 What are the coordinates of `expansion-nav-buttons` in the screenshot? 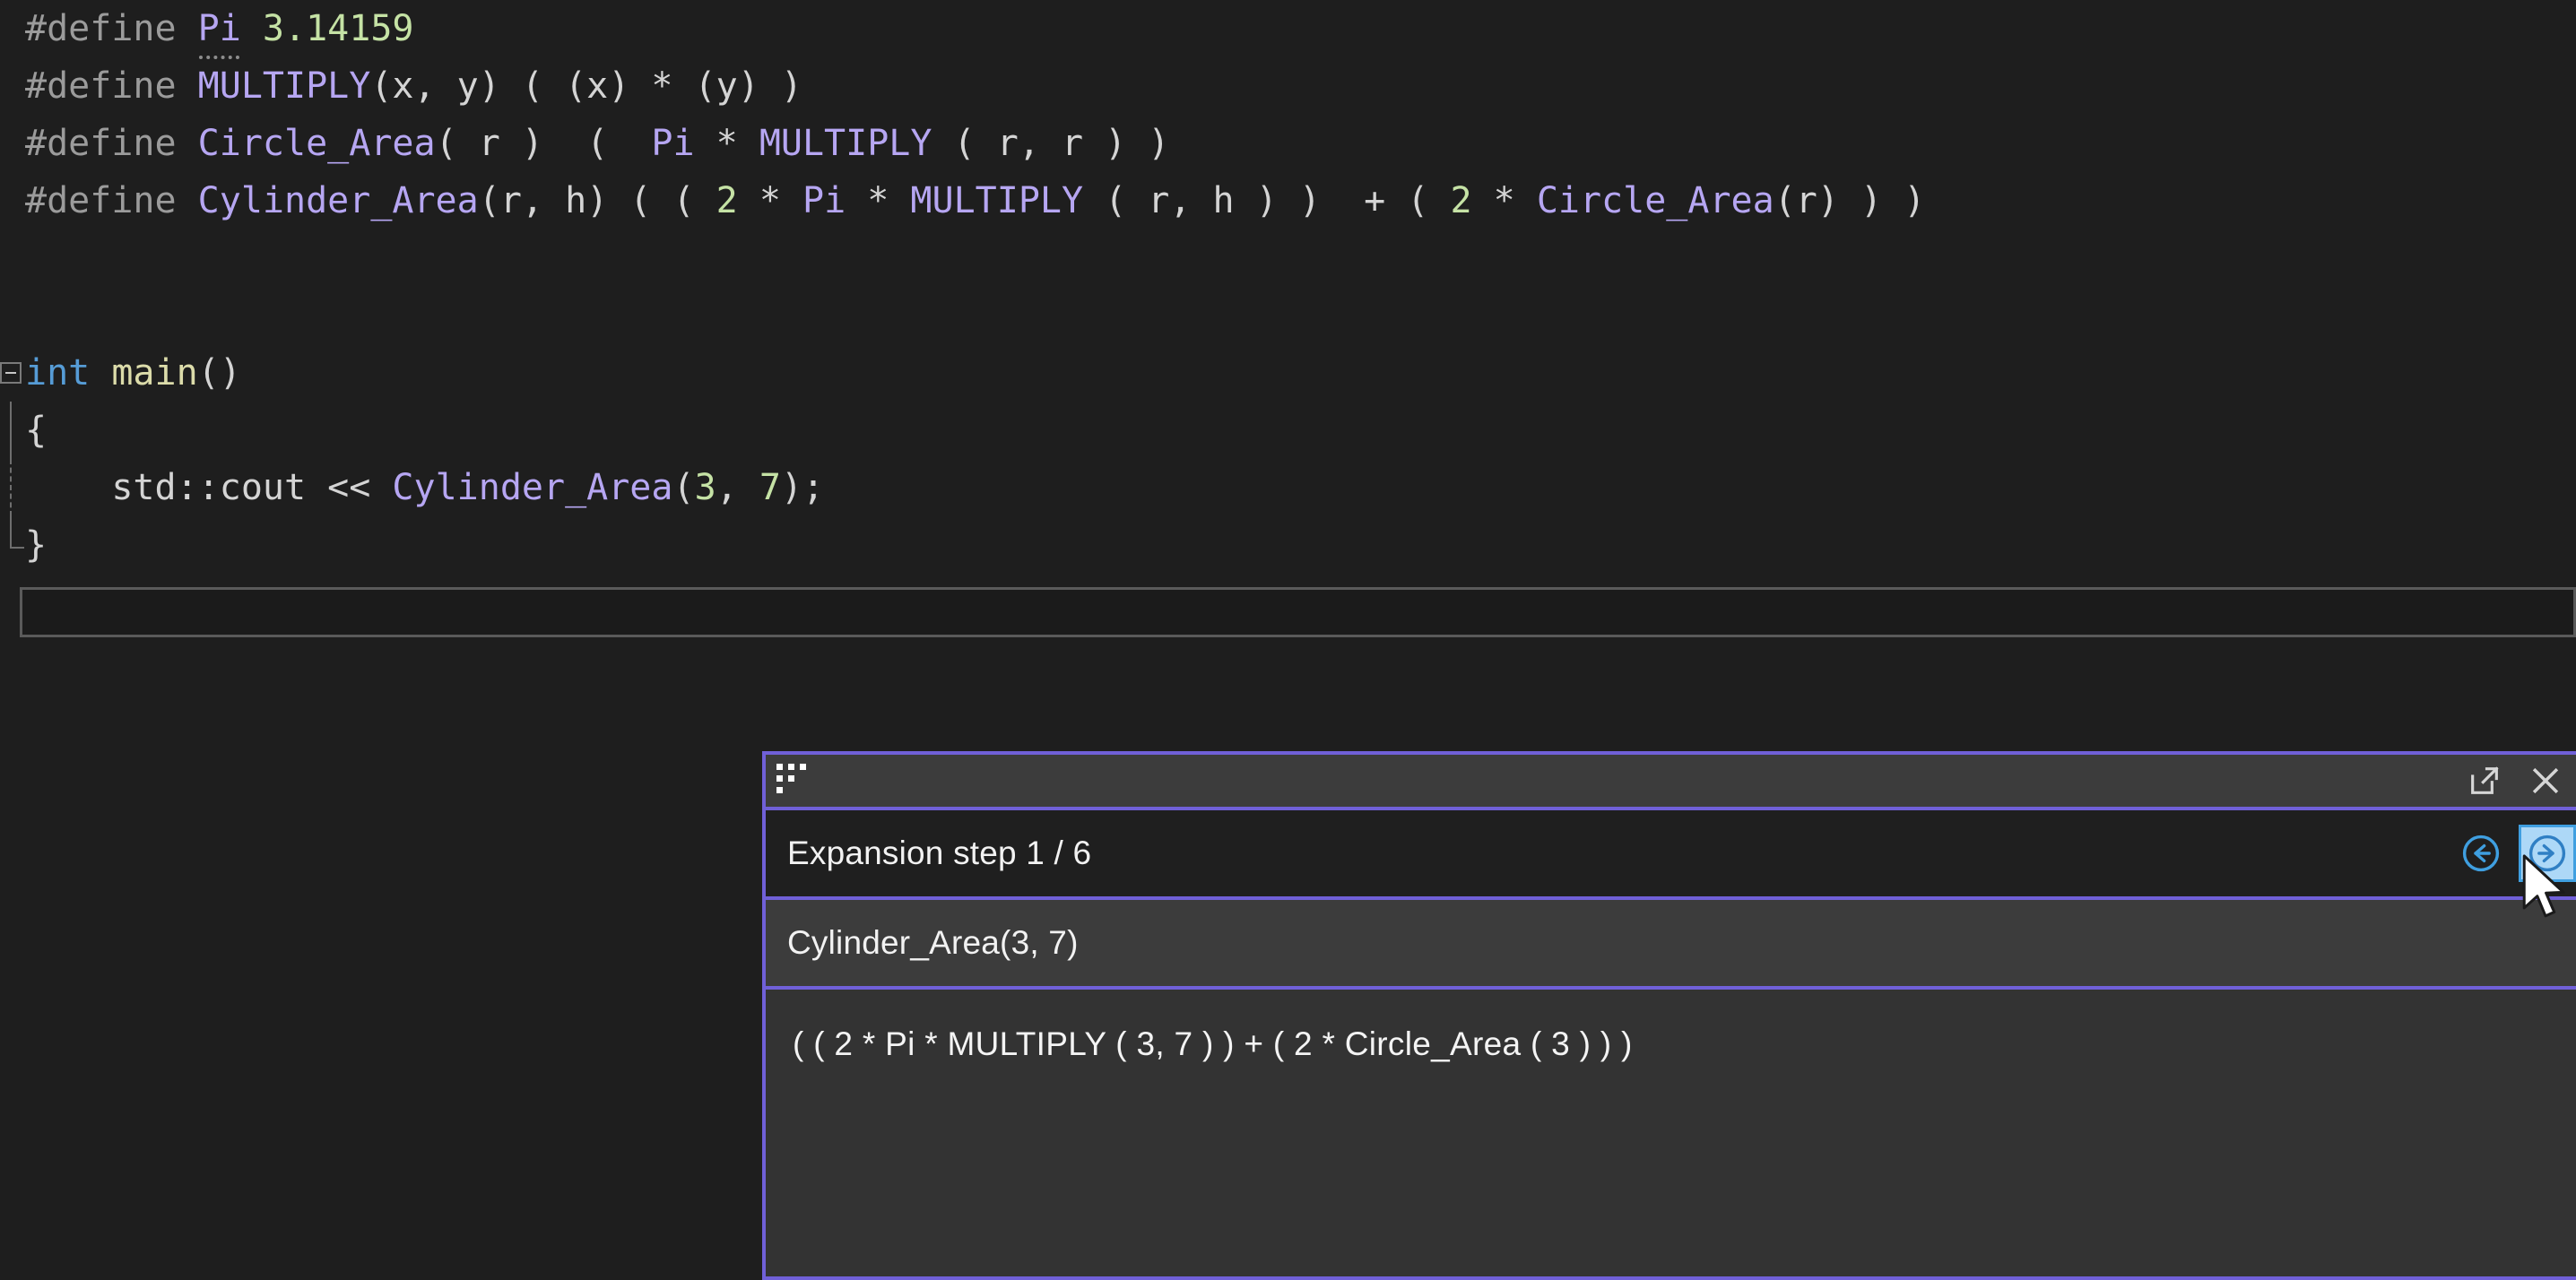 It's located at (2515, 853).